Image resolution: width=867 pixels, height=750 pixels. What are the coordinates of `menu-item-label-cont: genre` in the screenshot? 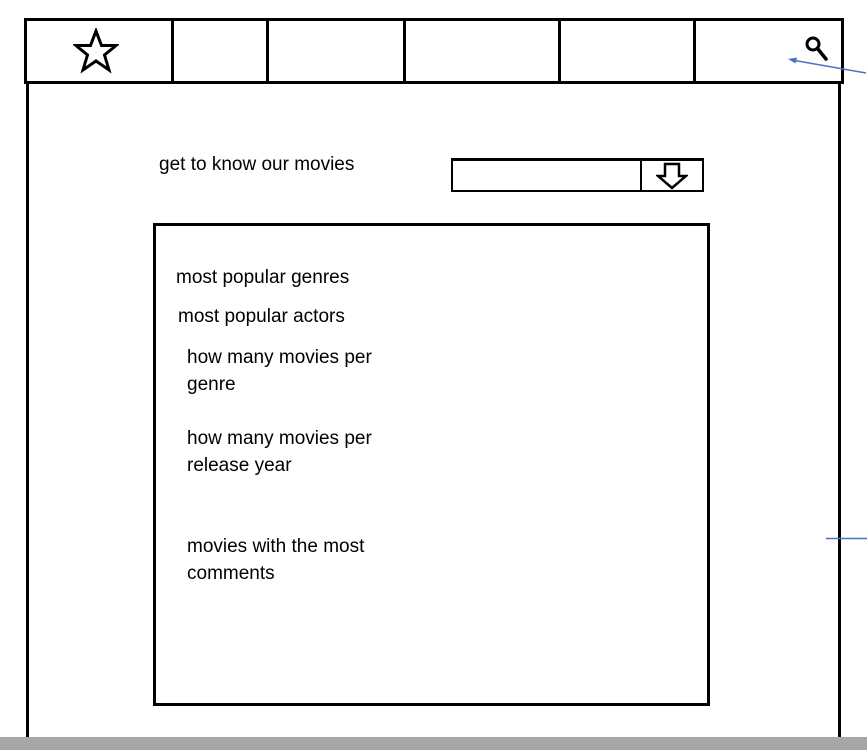 It's located at (211, 384).